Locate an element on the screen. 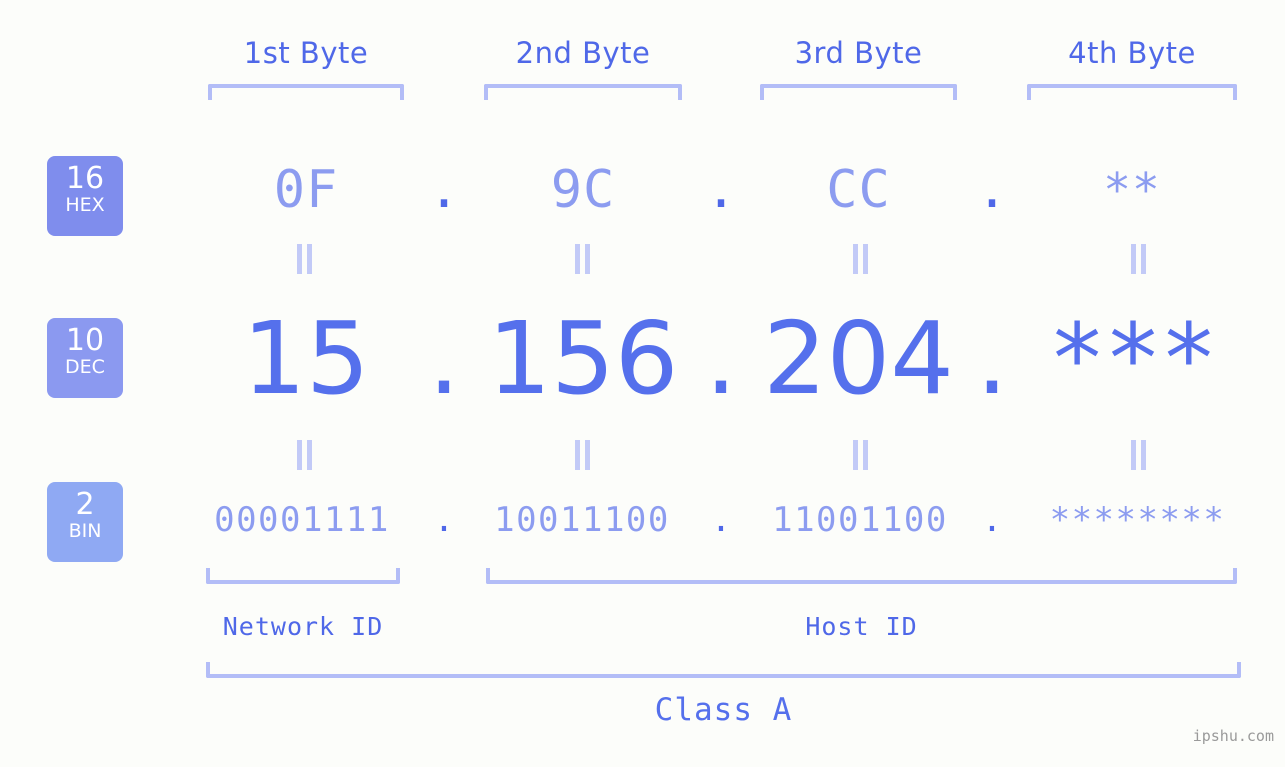 The width and height of the screenshot is (1285, 767). byte-header-2: 2nd Byte is located at coordinates (583, 53).